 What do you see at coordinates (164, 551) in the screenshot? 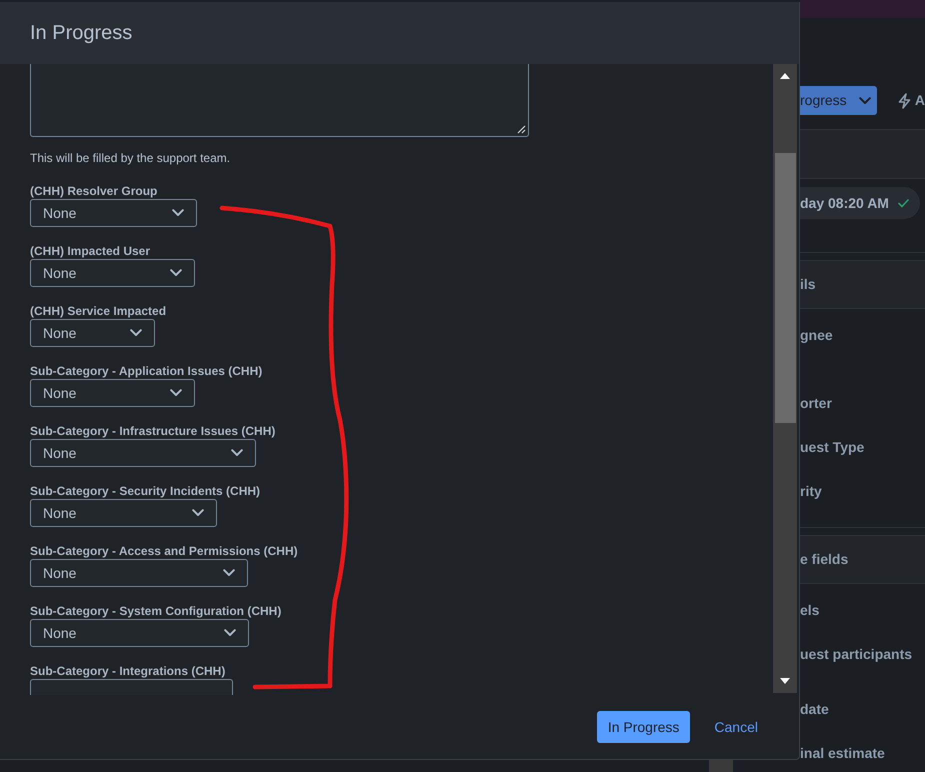
I see `field-label: Sub-Category - Access and Permissions (CHH)` at bounding box center [164, 551].